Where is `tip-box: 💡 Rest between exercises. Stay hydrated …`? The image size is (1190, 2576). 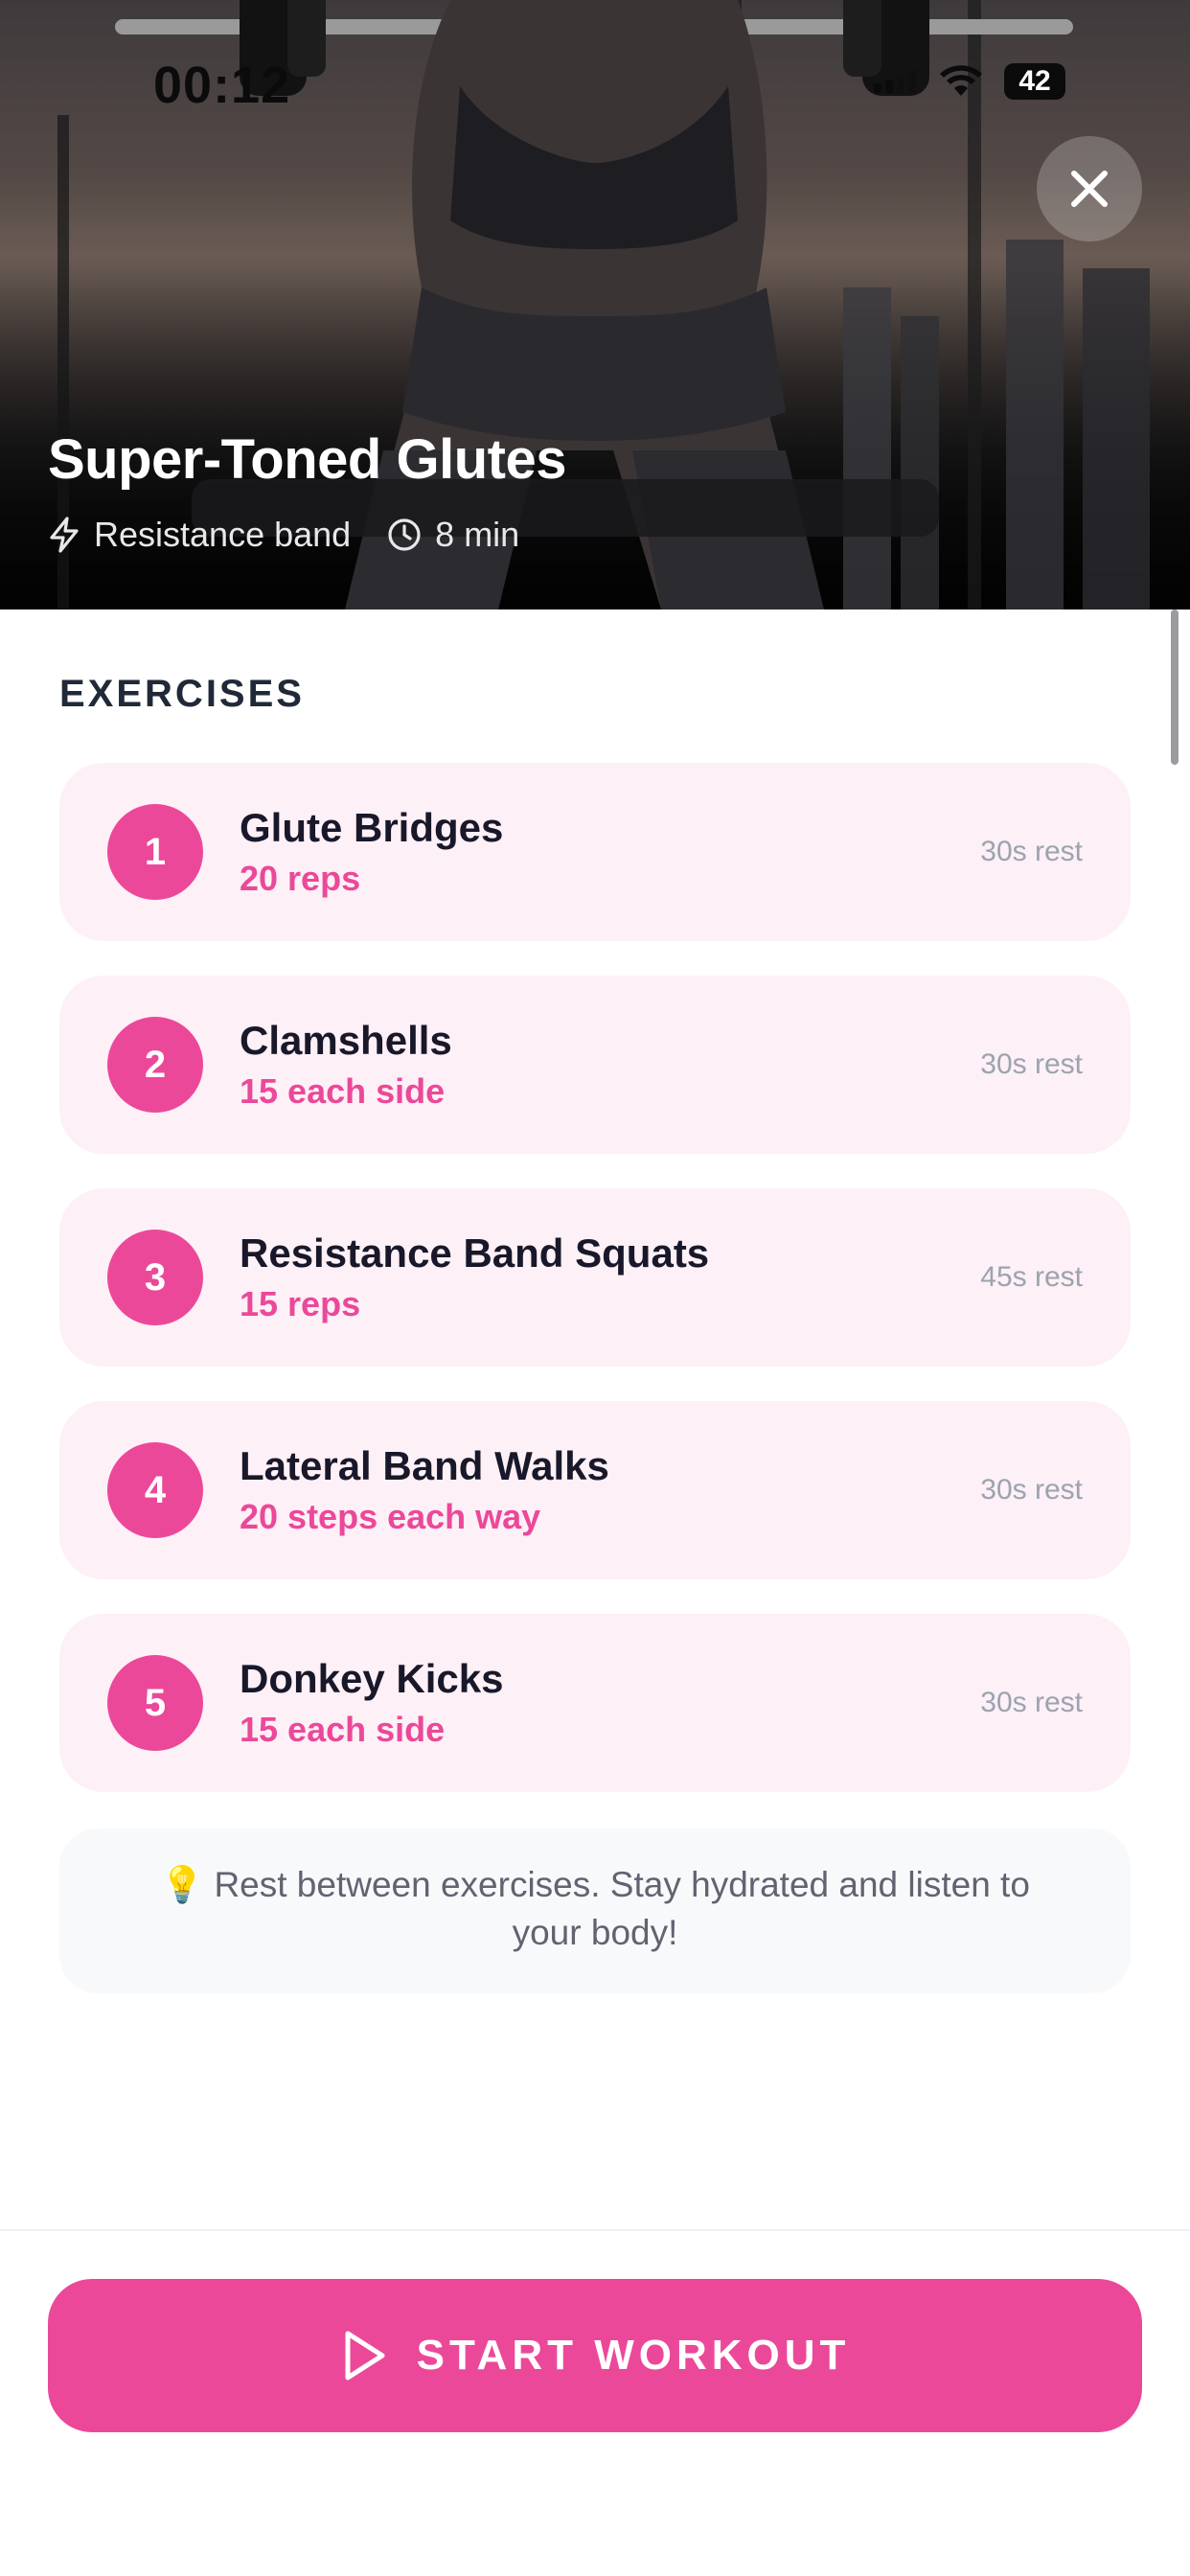
tip-box: 💡 Rest between exercises. Stay hydrated … is located at coordinates (595, 1910).